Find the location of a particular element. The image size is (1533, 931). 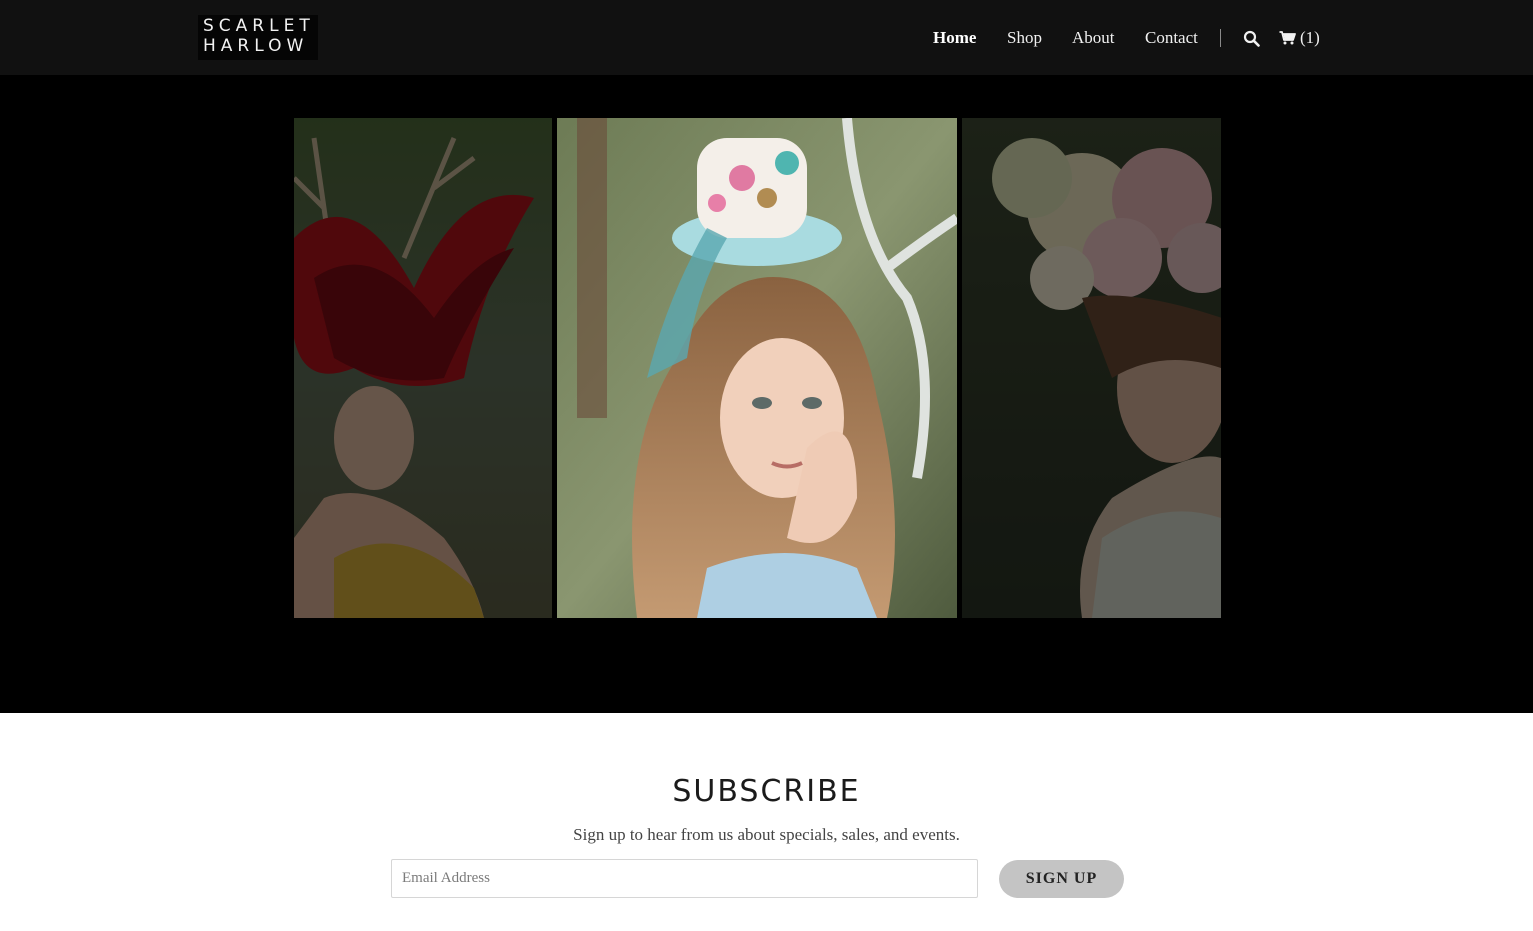

cart-count: (1) is located at coordinates (1310, 37).